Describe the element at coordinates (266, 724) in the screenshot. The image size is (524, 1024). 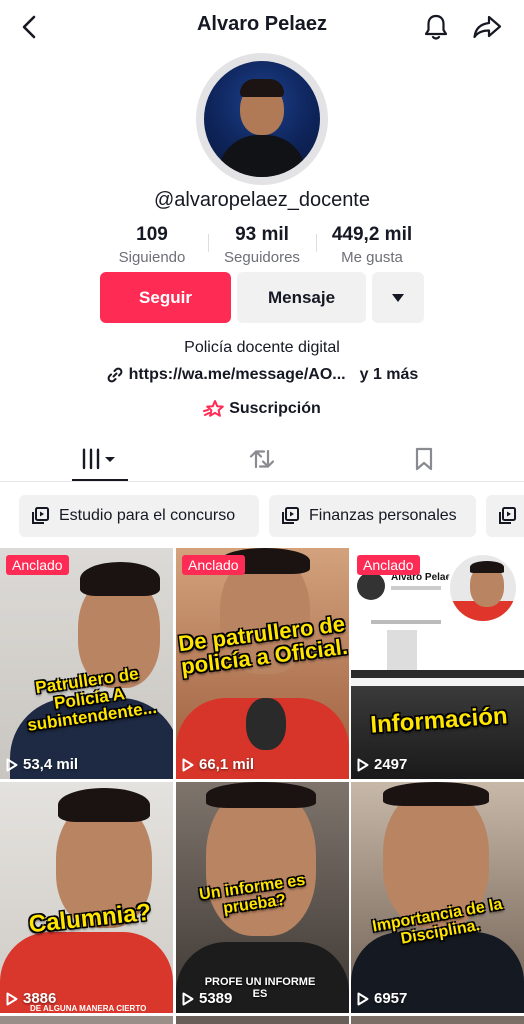
I see `microphone` at that location.